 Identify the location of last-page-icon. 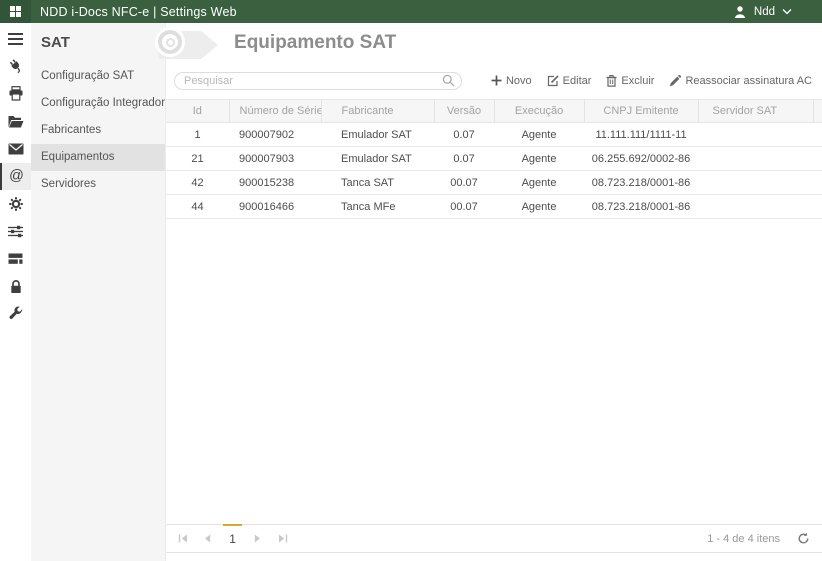
(282, 538).